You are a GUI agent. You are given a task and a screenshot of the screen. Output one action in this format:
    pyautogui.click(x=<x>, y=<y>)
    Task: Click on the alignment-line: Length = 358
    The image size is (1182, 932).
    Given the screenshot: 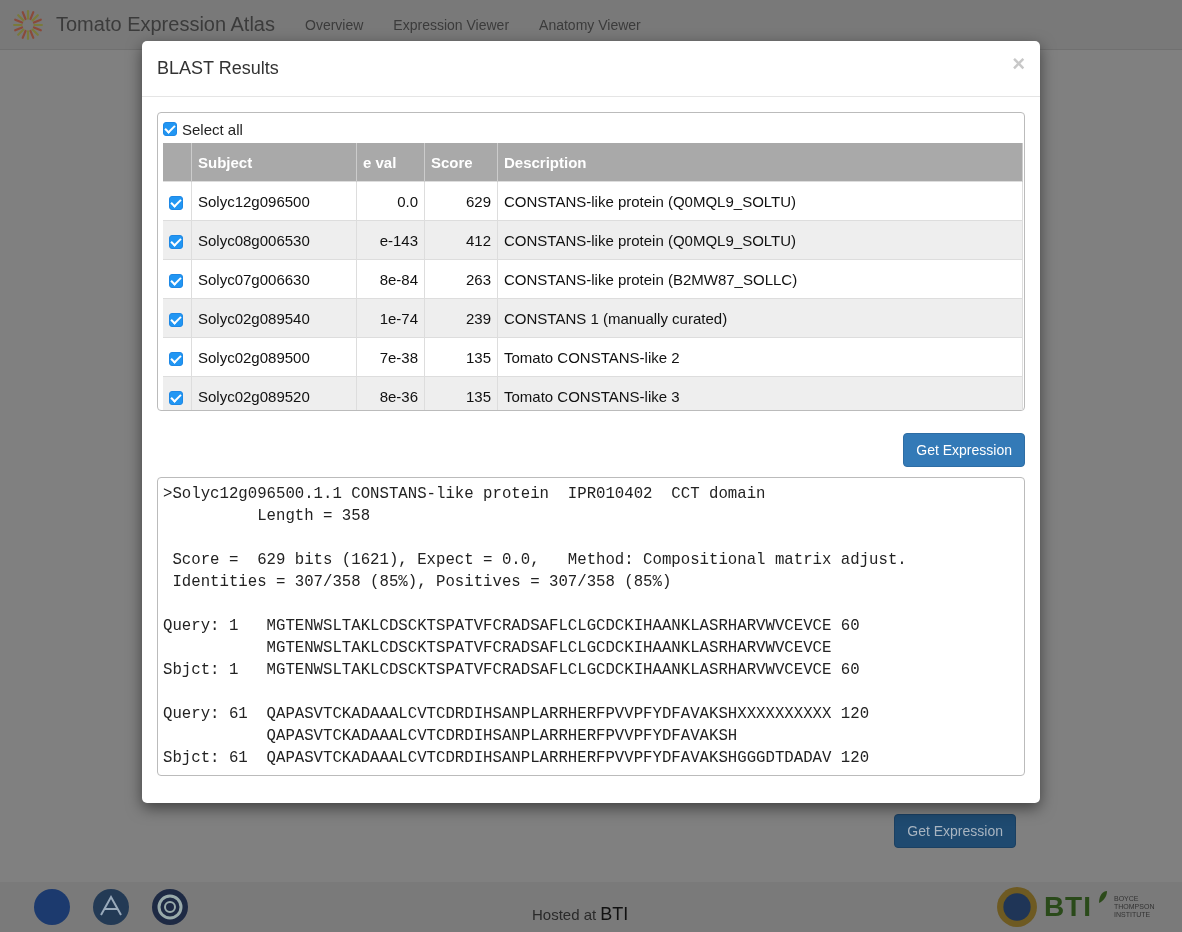 What is the action you would take?
    pyautogui.click(x=314, y=516)
    